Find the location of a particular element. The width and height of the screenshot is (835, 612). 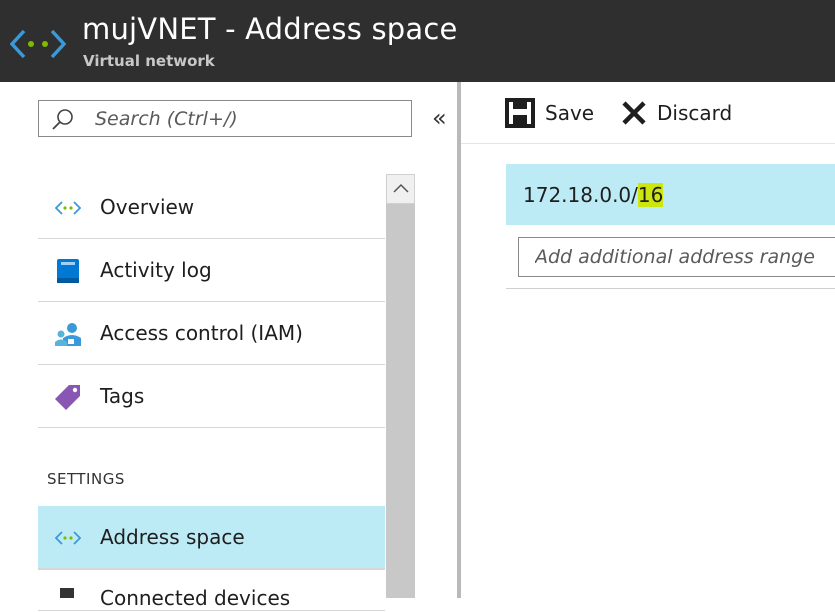

address-range-row: 172.18.0.0/16 is located at coordinates (670, 194).